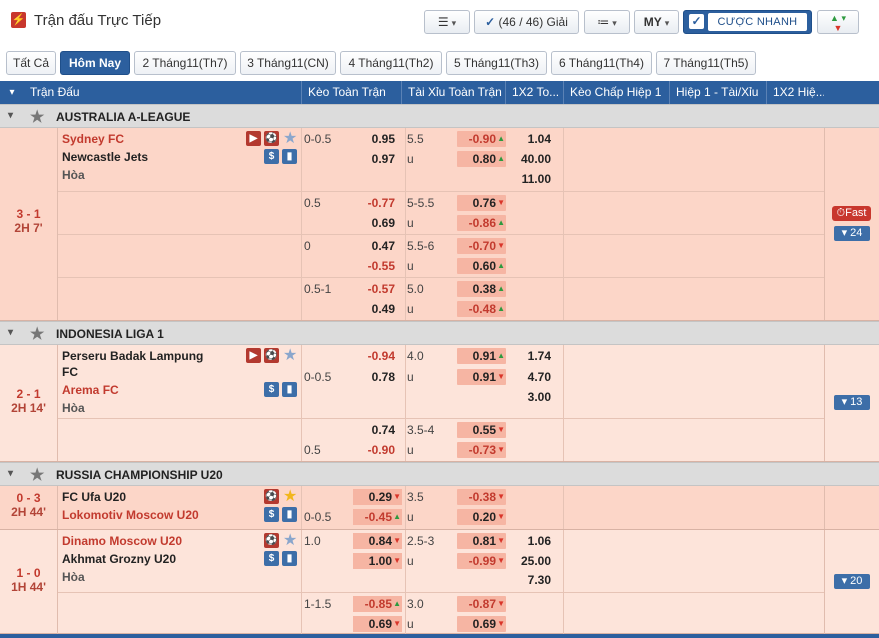 This screenshot has height=638, width=879. What do you see at coordinates (529, 397) in the screenshot?
I see `odd-x: 3.00` at bounding box center [529, 397].